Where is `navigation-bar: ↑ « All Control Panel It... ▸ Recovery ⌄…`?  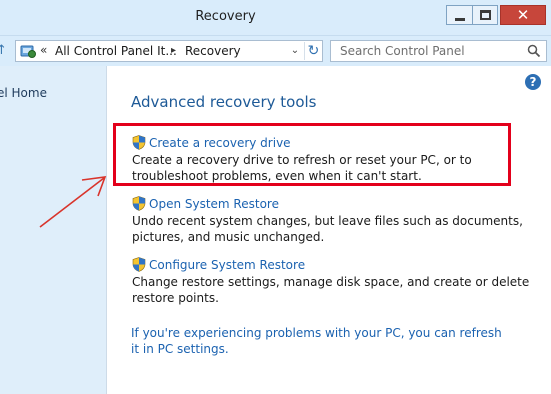
navigation-bar: ↑ « All Control Panel It... ▸ Recovery ⌄… is located at coordinates (275, 51).